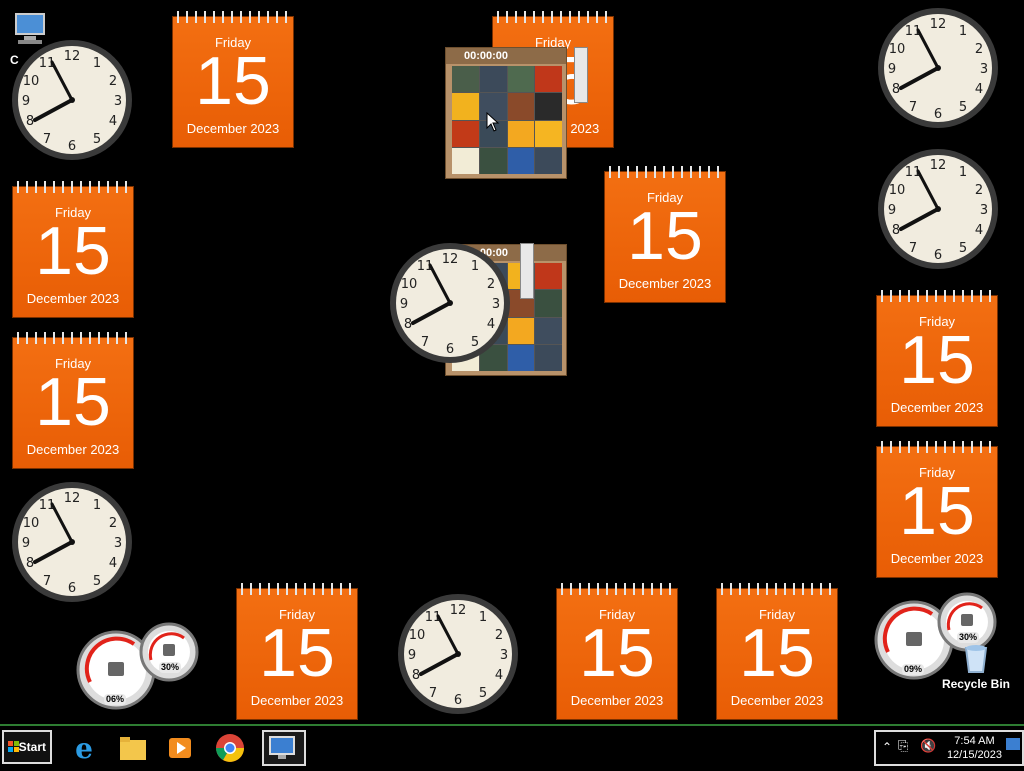  I want to click on svg-text: e, so click(84, 748).